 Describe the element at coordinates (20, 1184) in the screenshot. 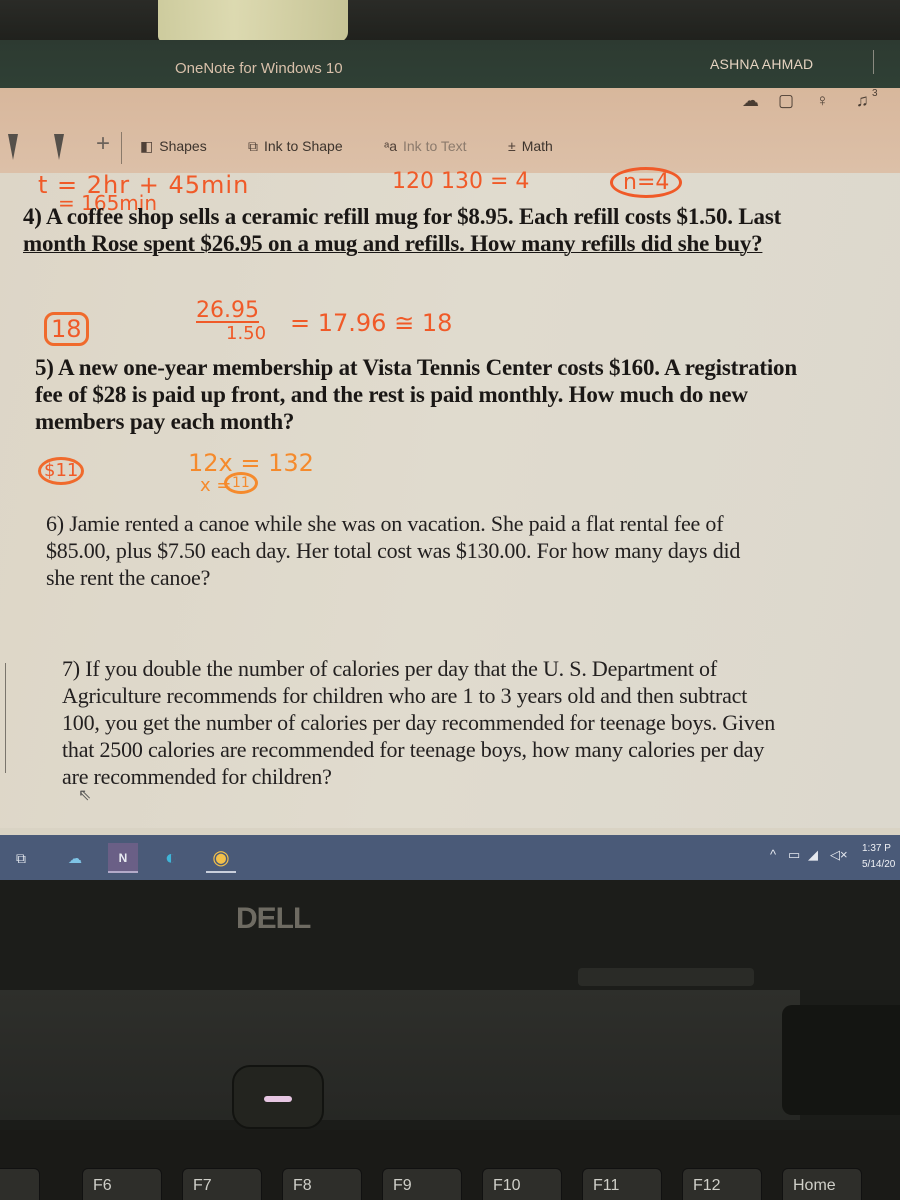

I see `key-f5: F5` at that location.